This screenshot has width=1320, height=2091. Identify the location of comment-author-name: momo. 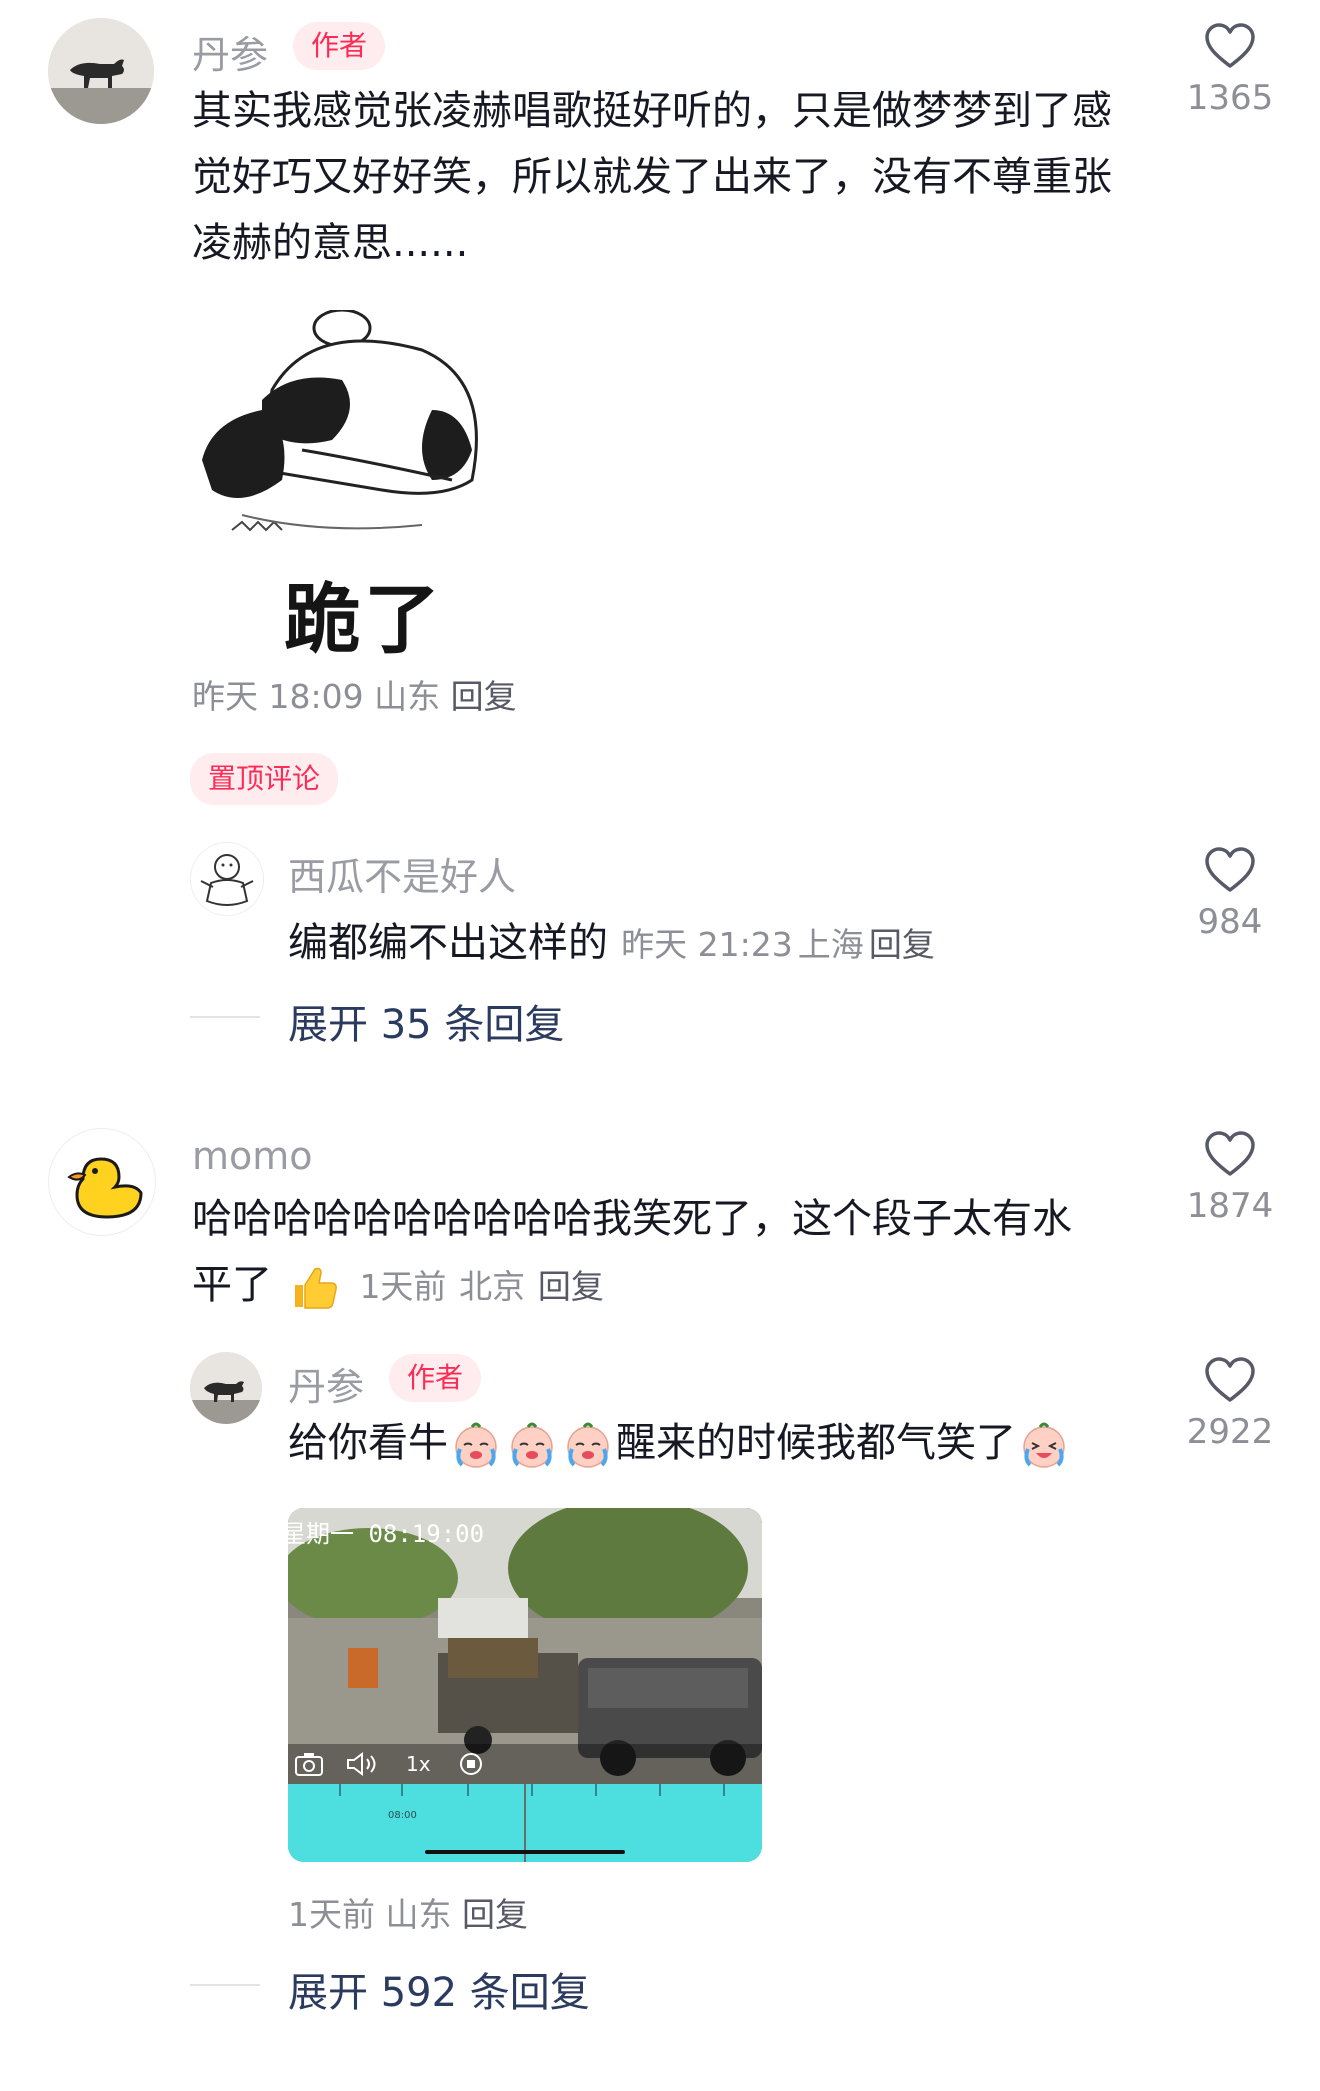
(252, 1156).